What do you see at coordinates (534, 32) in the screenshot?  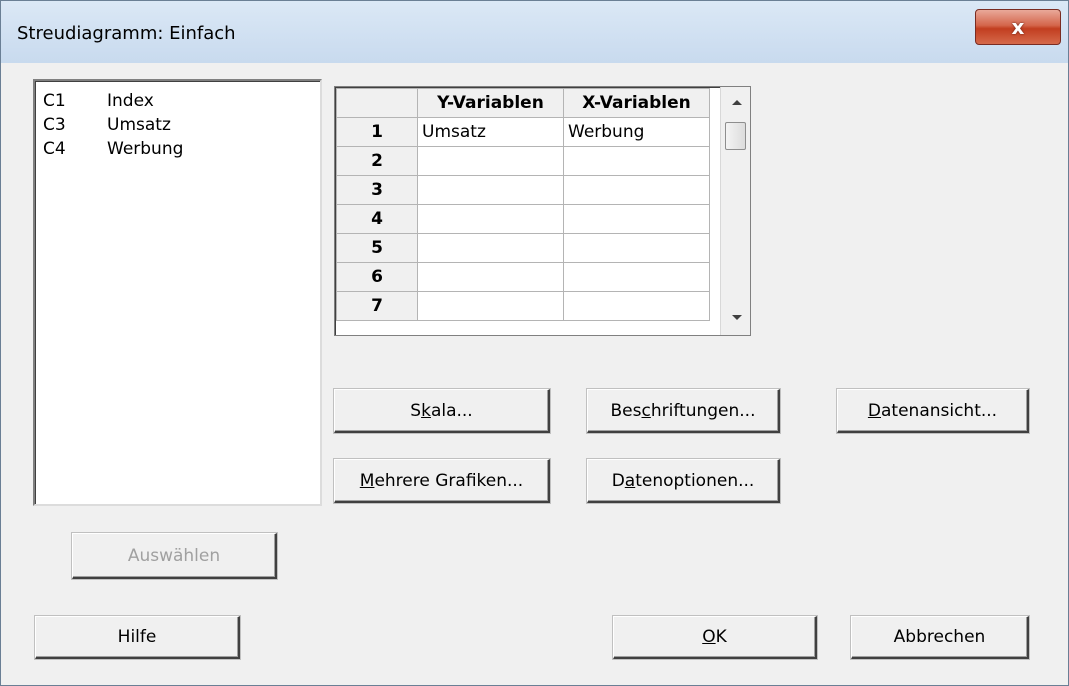 I see `title-bar: Streudiagramm: Einfach x` at bounding box center [534, 32].